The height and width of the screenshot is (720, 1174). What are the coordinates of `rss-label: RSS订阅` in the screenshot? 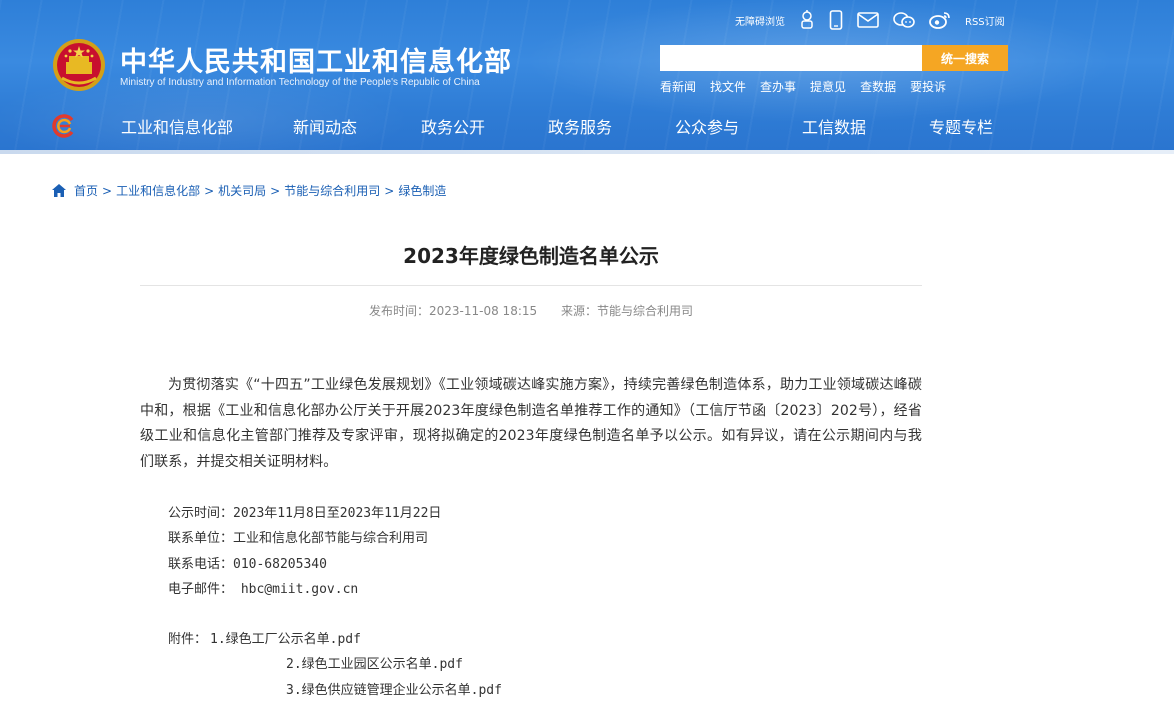 It's located at (985, 22).